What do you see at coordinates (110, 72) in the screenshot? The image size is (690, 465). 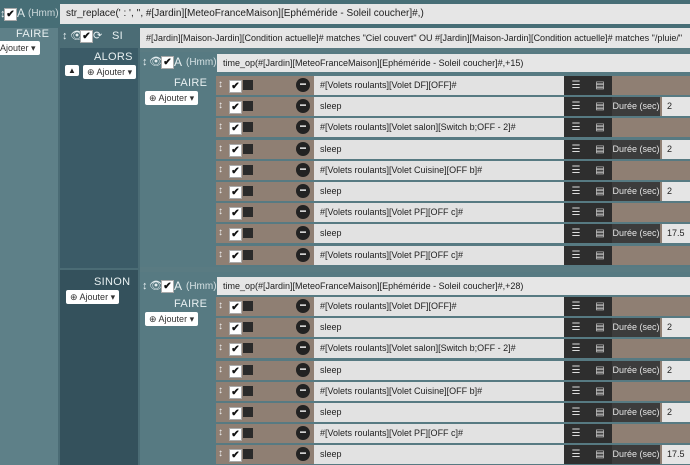 I see `alors-ajouter-button: ⊕ Ajouter ▾` at bounding box center [110, 72].